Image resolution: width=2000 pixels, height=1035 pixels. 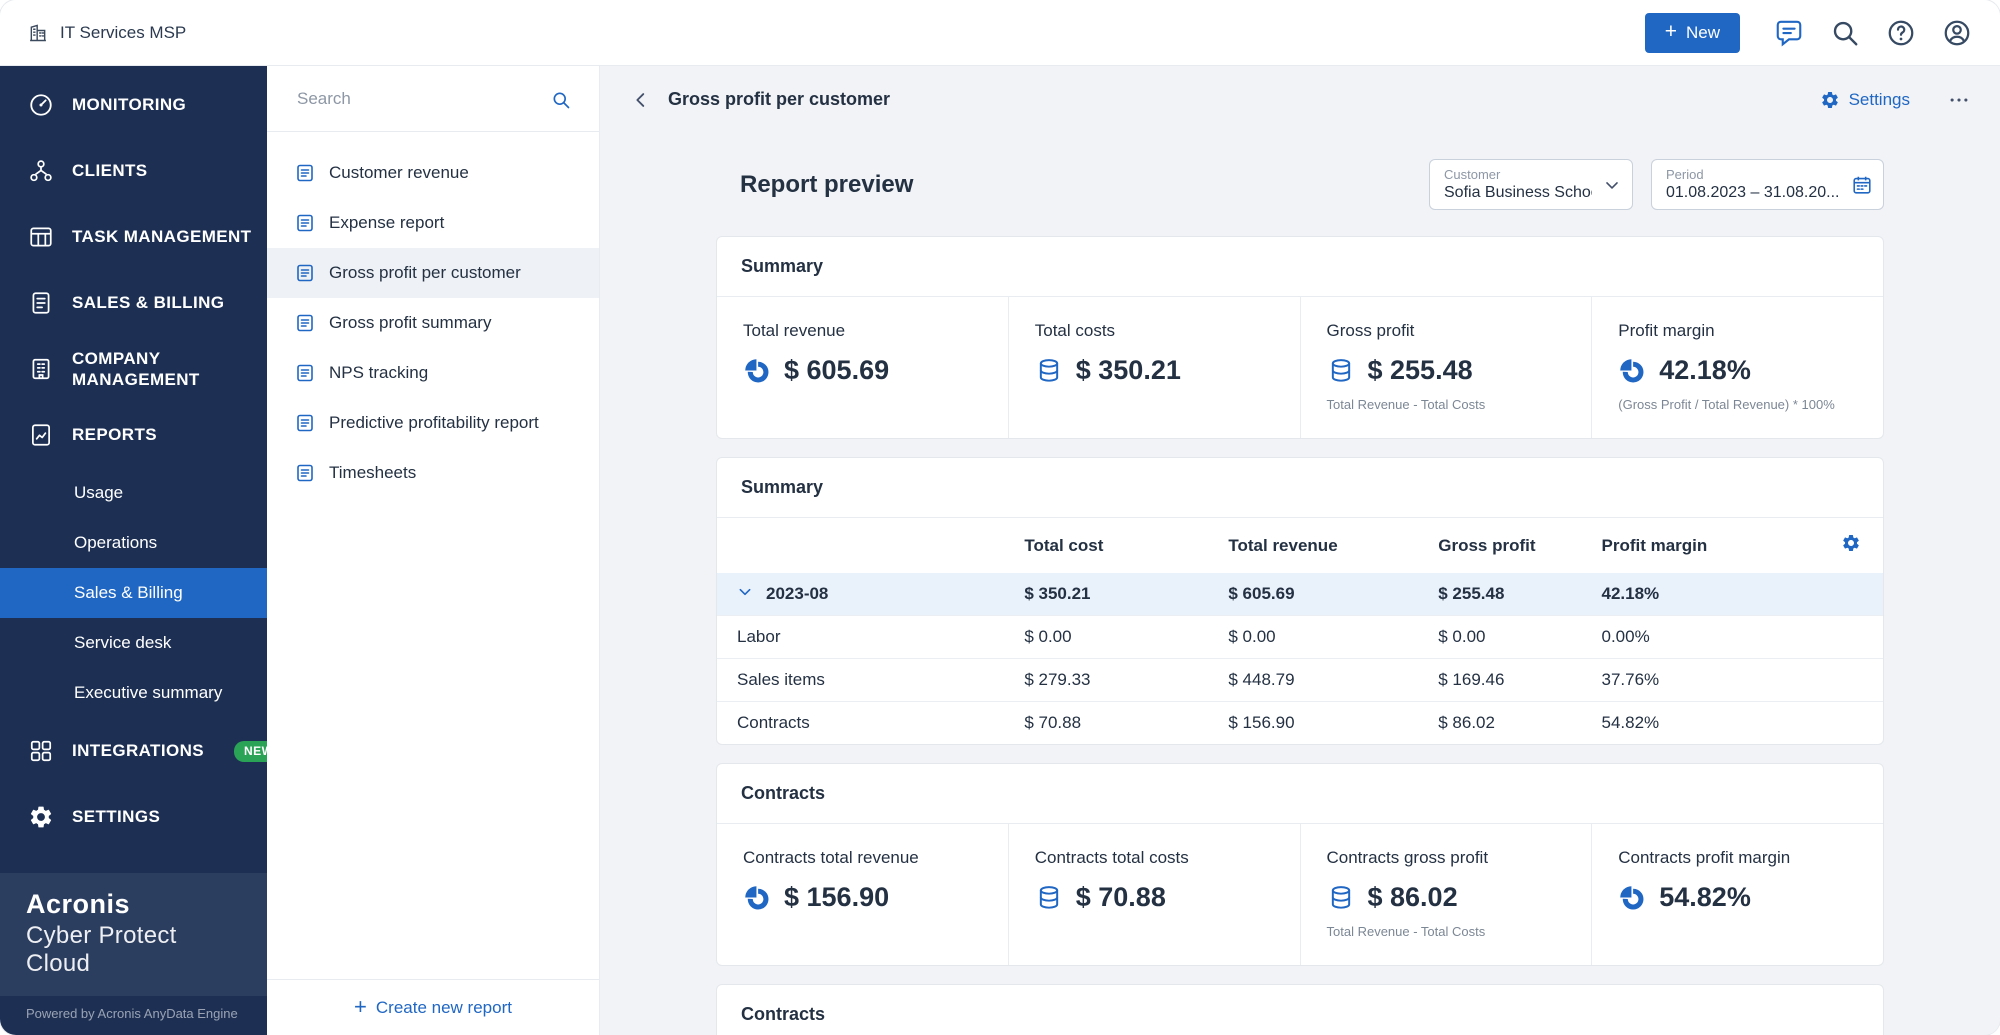 What do you see at coordinates (114, 435) in the screenshot?
I see `sidebar-label: REPORTS` at bounding box center [114, 435].